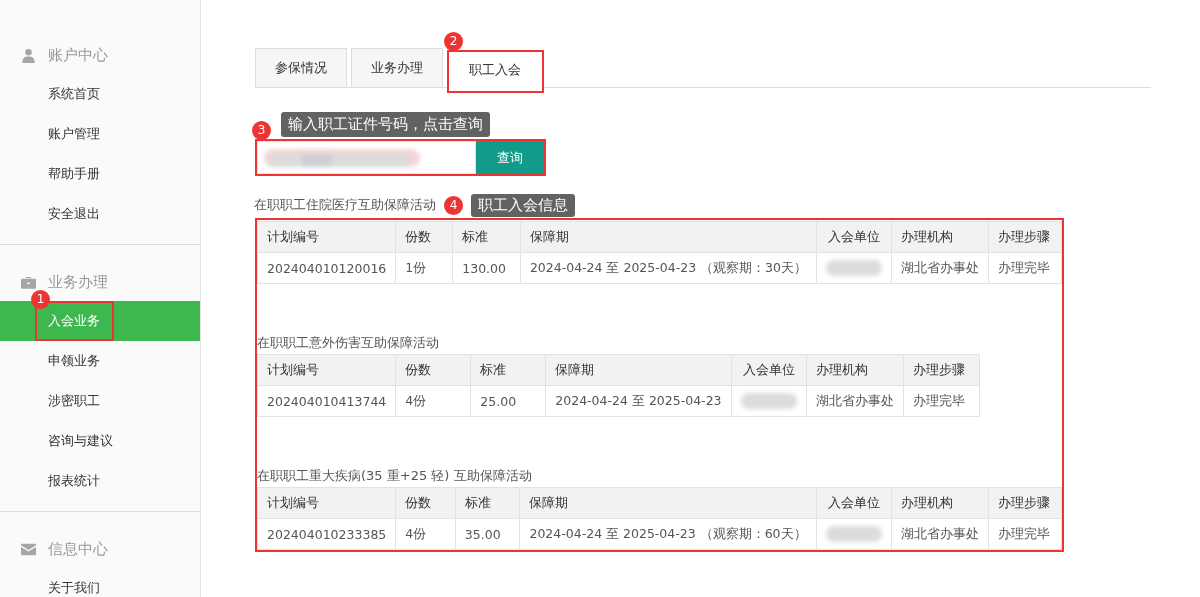 The image size is (1200, 597). What do you see at coordinates (424, 268) in the screenshot?
I see `table-cell: 1份` at bounding box center [424, 268].